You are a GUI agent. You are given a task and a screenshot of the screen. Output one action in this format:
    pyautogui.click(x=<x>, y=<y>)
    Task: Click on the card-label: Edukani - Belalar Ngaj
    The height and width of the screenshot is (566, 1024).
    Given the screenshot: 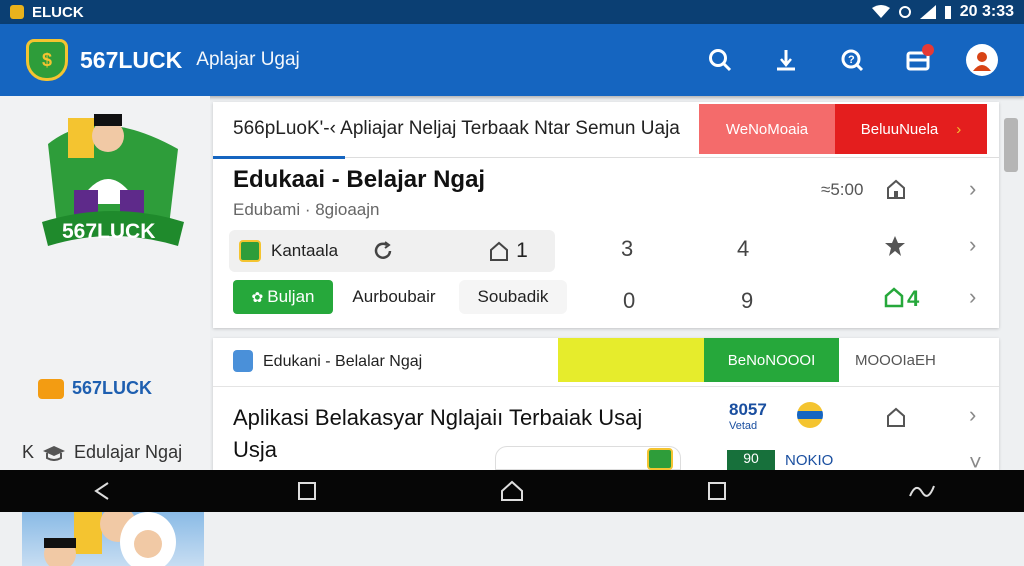 What is the action you would take?
    pyautogui.click(x=343, y=361)
    